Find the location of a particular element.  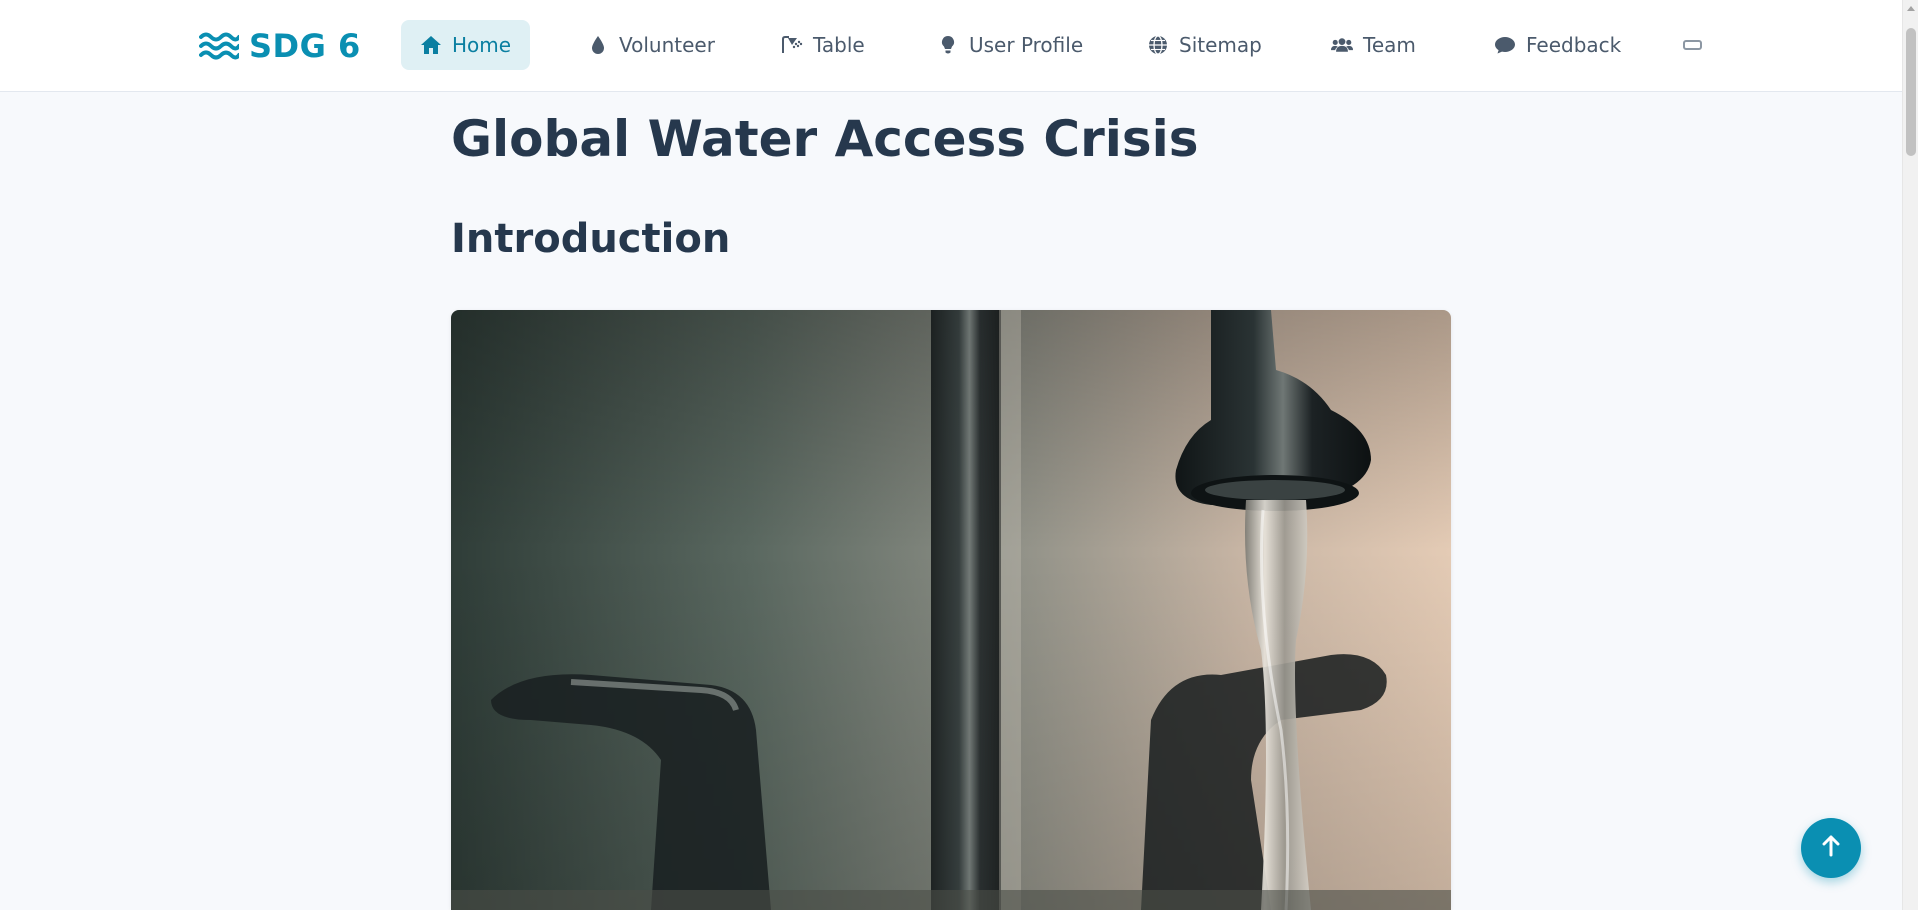

nav-item-sitemap: Sitemap is located at coordinates (1204, 45).